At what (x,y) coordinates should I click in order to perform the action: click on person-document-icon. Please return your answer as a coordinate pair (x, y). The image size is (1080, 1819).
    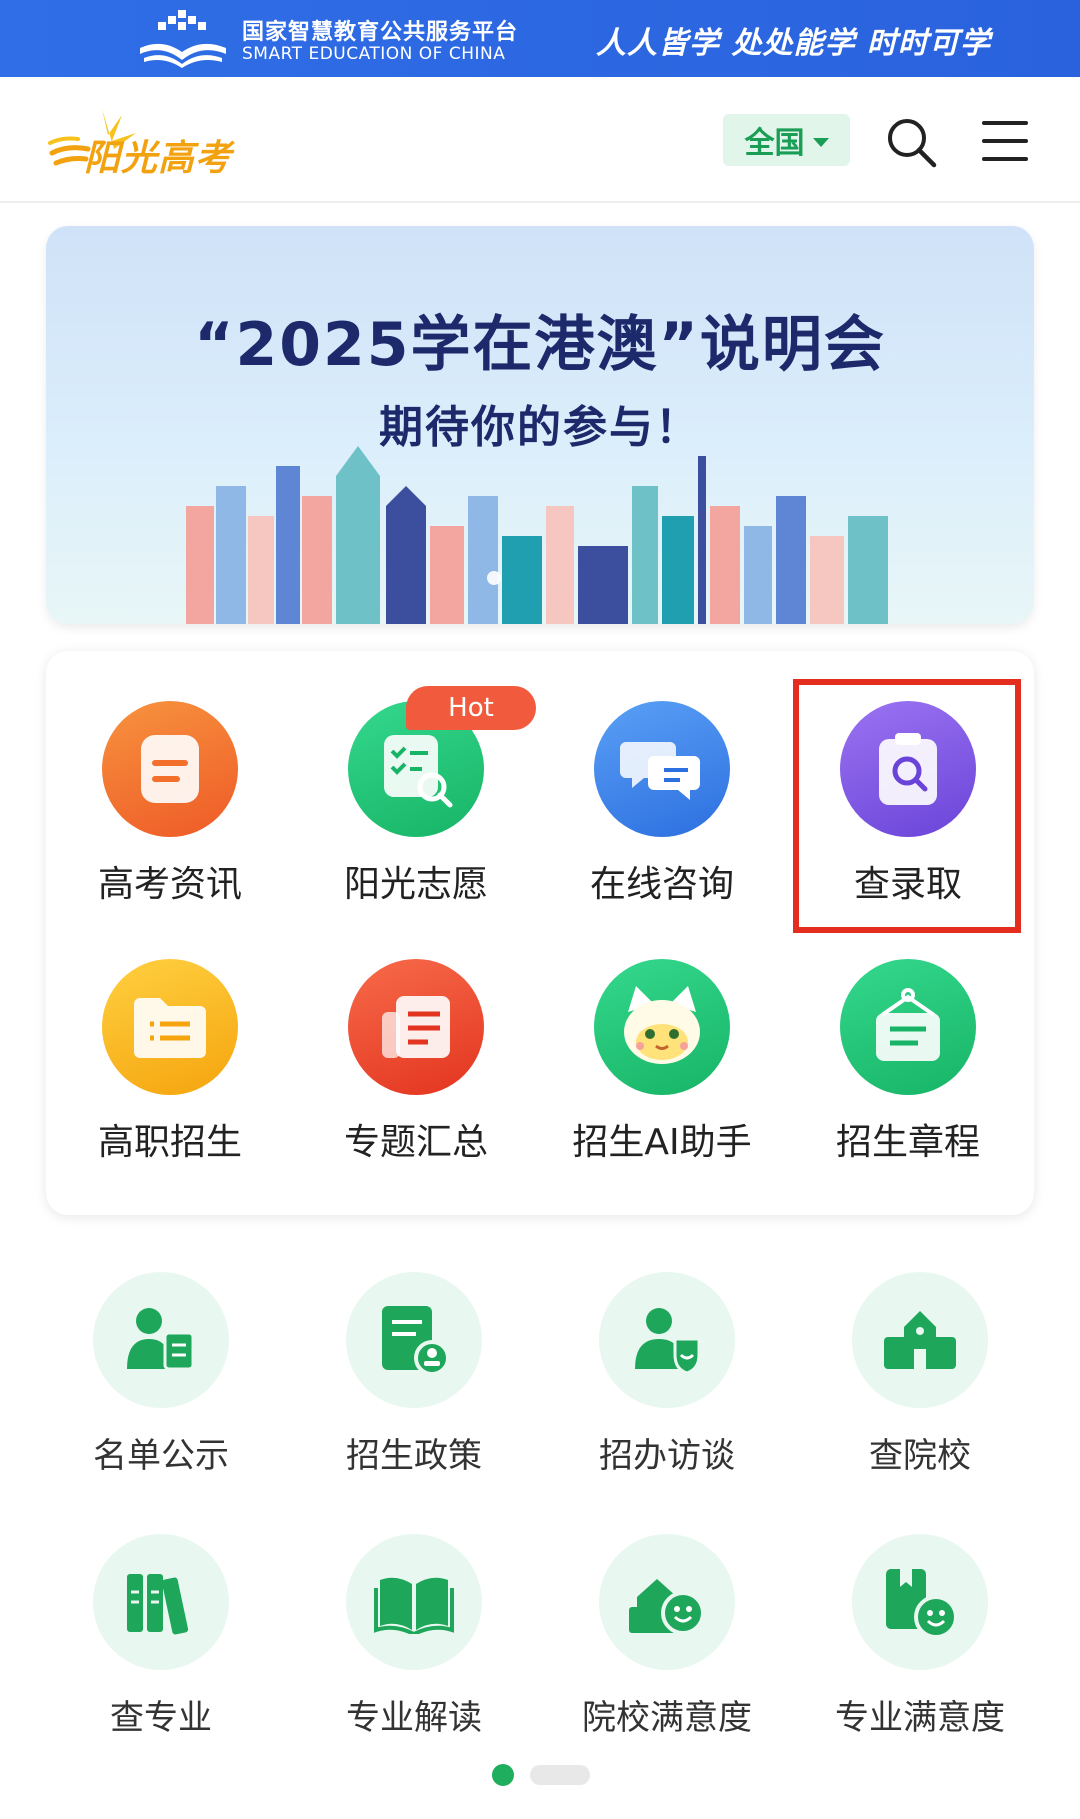
    Looking at the image, I should click on (161, 1340).